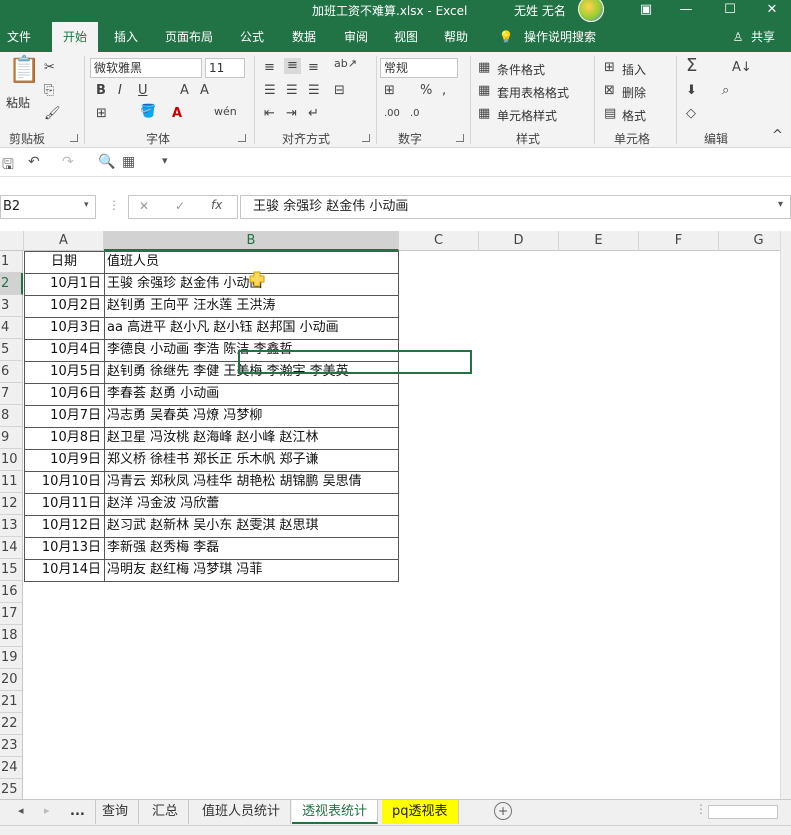 The image size is (791, 835). I want to click on formula-input: 王骏 余强珍 赵金伟 小动画, so click(515, 207).